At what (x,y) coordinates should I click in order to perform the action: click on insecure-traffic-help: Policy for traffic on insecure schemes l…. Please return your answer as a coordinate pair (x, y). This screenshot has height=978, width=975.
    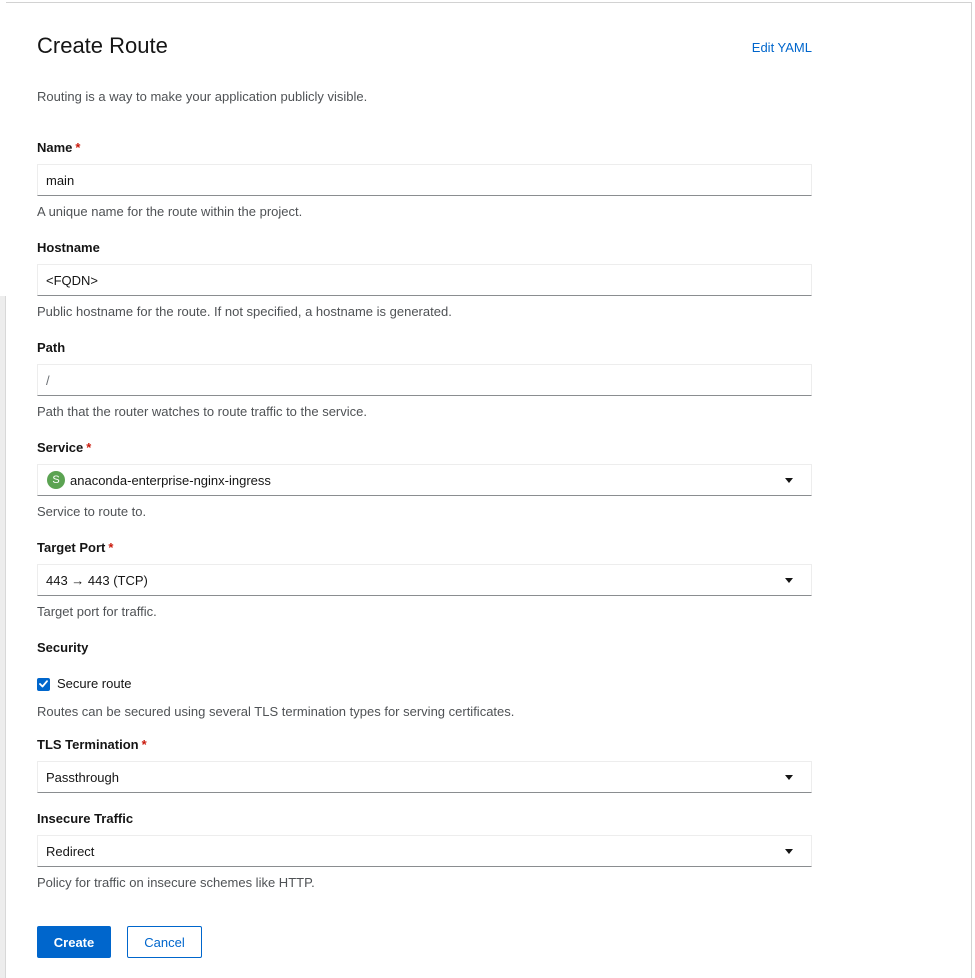
    Looking at the image, I should click on (176, 882).